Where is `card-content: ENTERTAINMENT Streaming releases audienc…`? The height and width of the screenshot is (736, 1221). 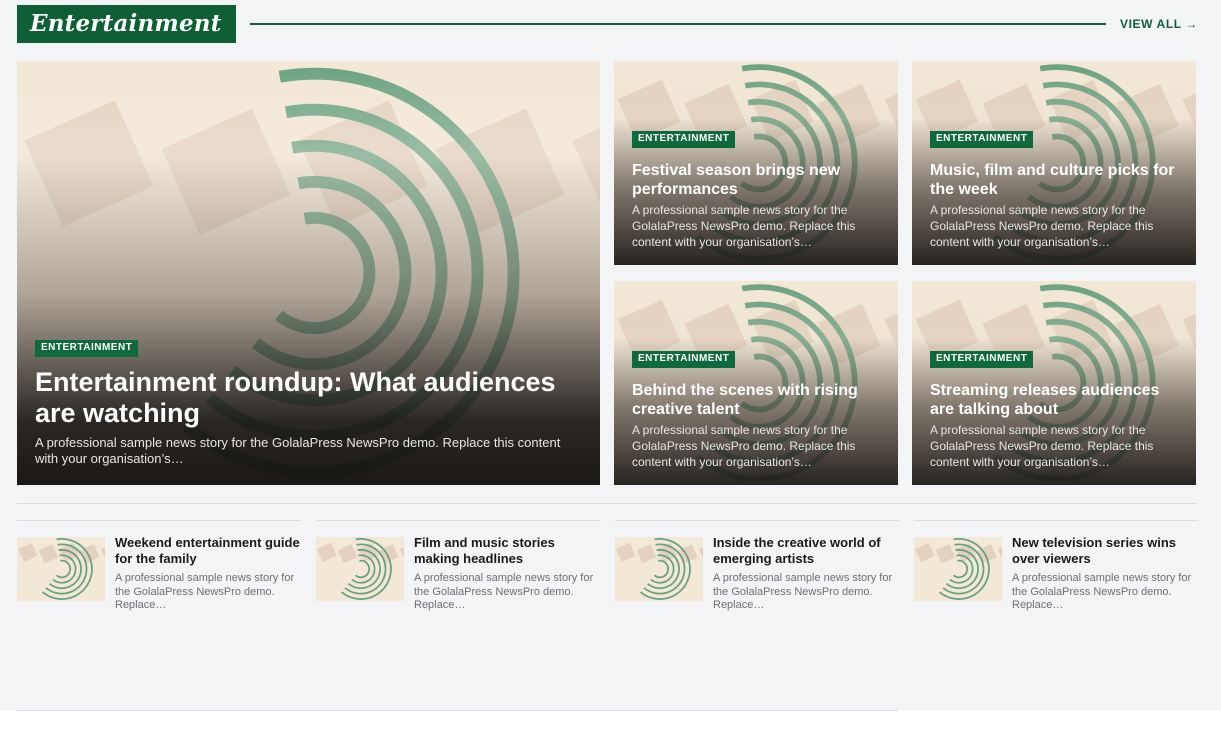 card-content: ENTERTAINMENT Streaming releases audienc… is located at coordinates (1057, 409).